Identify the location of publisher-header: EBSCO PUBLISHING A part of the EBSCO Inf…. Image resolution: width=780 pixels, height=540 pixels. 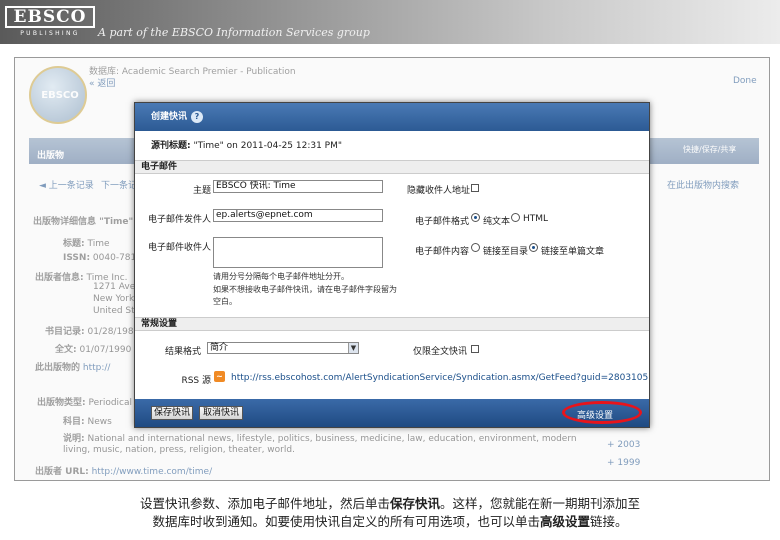
(390, 22).